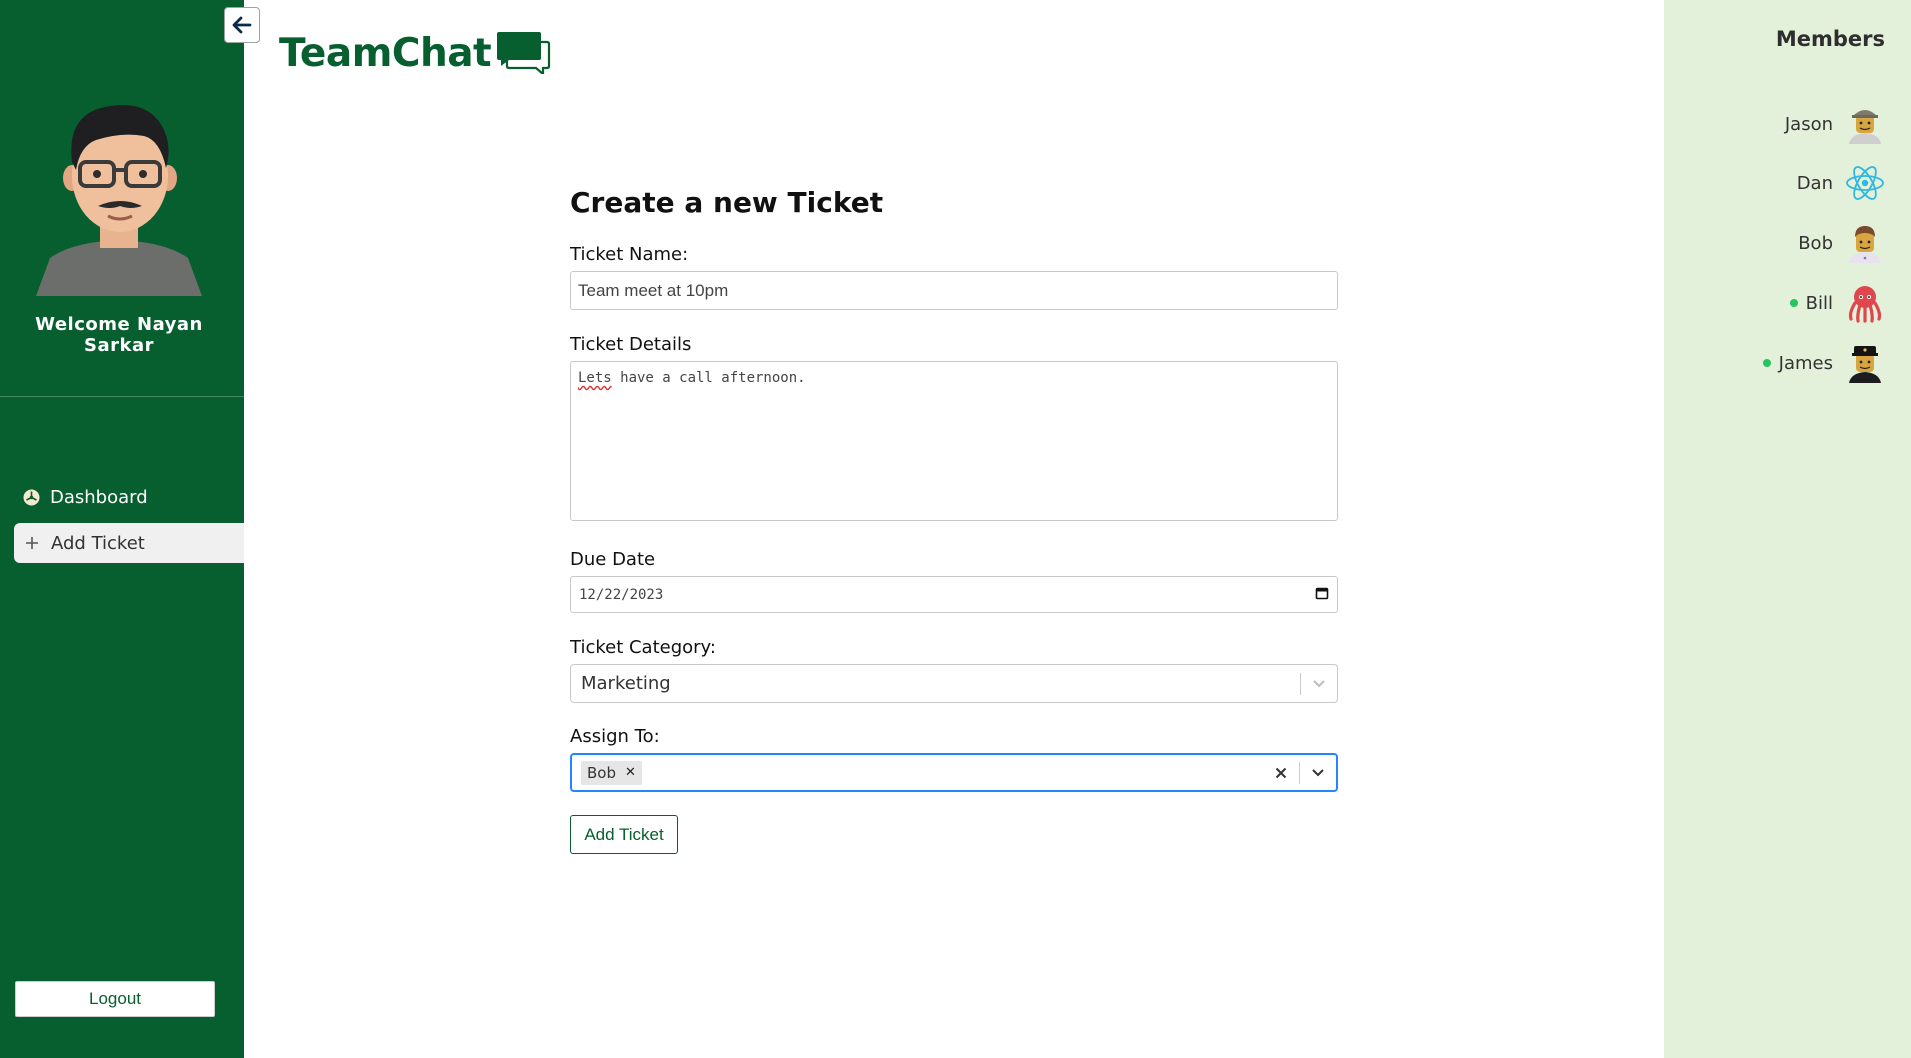 The width and height of the screenshot is (1911, 1058). What do you see at coordinates (1830, 39) in the screenshot?
I see `members-title: Members` at bounding box center [1830, 39].